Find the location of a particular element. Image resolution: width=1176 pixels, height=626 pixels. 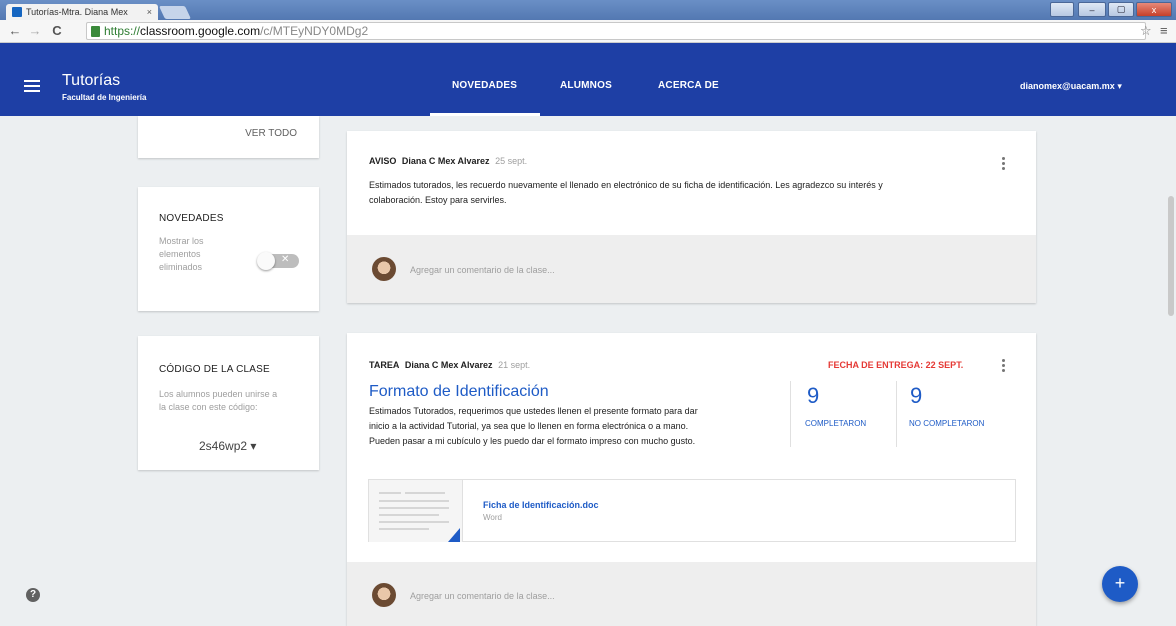

bookmark-star-icon: ☆ is located at coordinates (1146, 31).